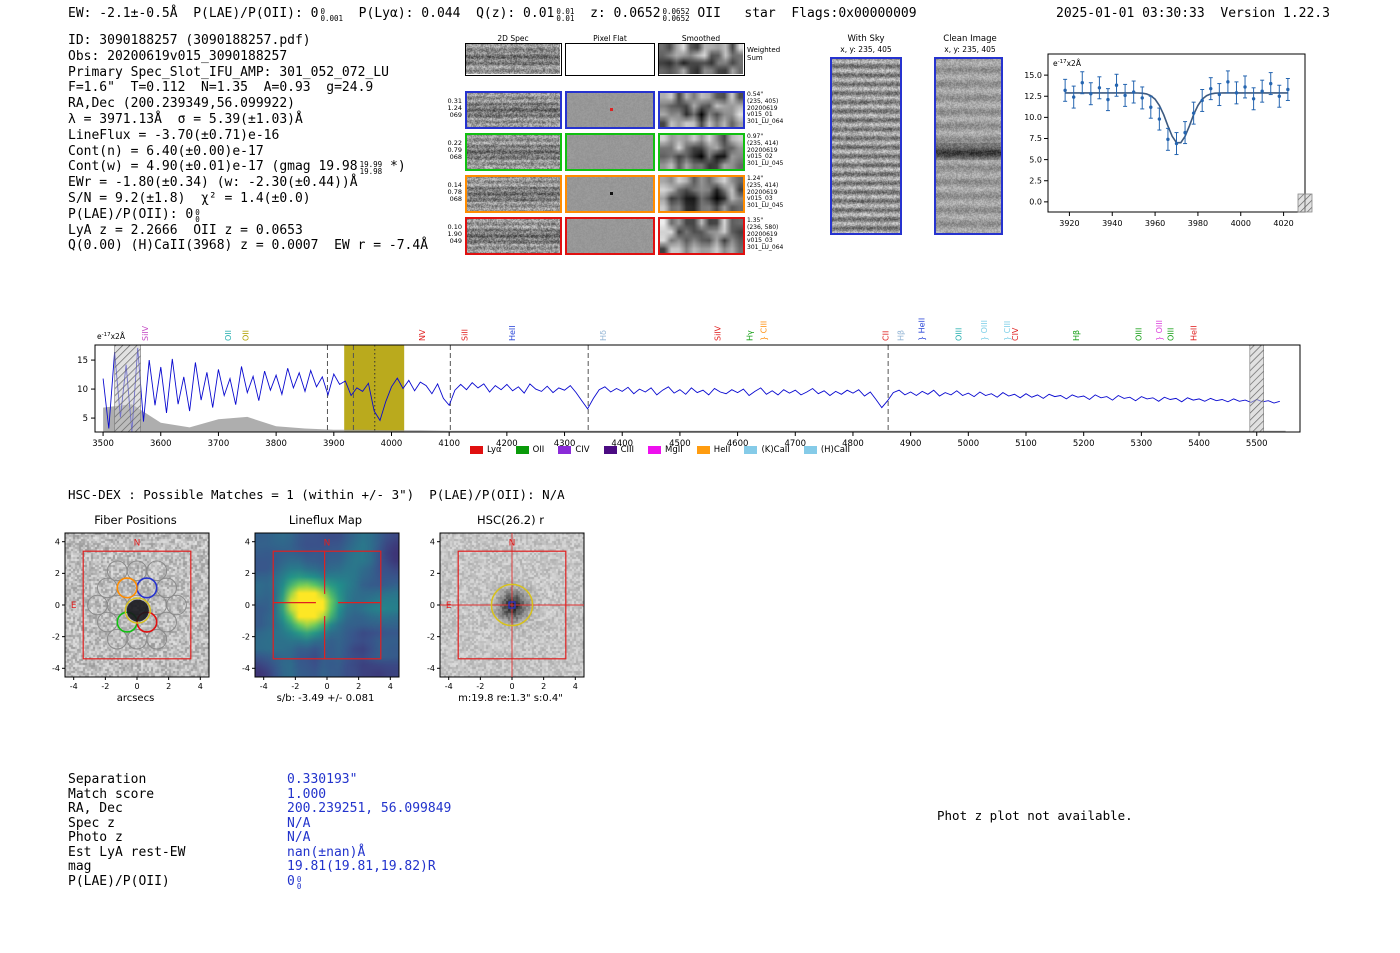 This screenshot has width=1400, height=953. What do you see at coordinates (530, 450) in the screenshot?
I see `legend-item: OII` at bounding box center [530, 450].